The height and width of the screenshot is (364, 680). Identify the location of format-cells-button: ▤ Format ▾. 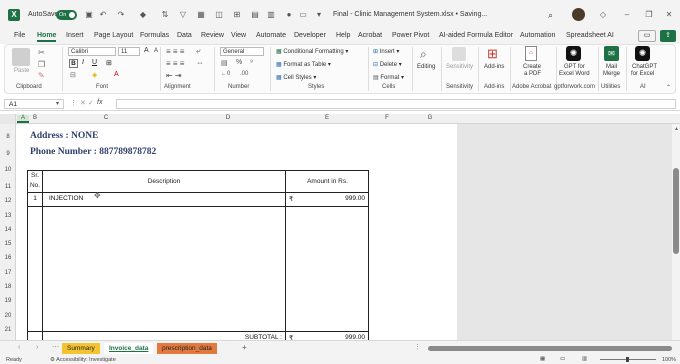
(388, 77).